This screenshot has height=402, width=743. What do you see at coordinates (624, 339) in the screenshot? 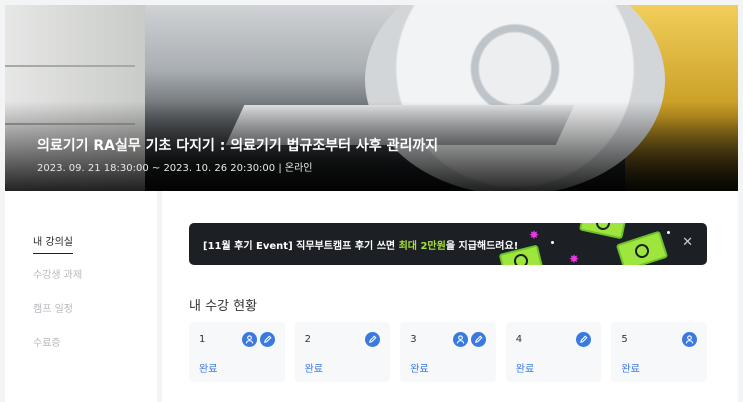
I see `card-number: 5` at bounding box center [624, 339].